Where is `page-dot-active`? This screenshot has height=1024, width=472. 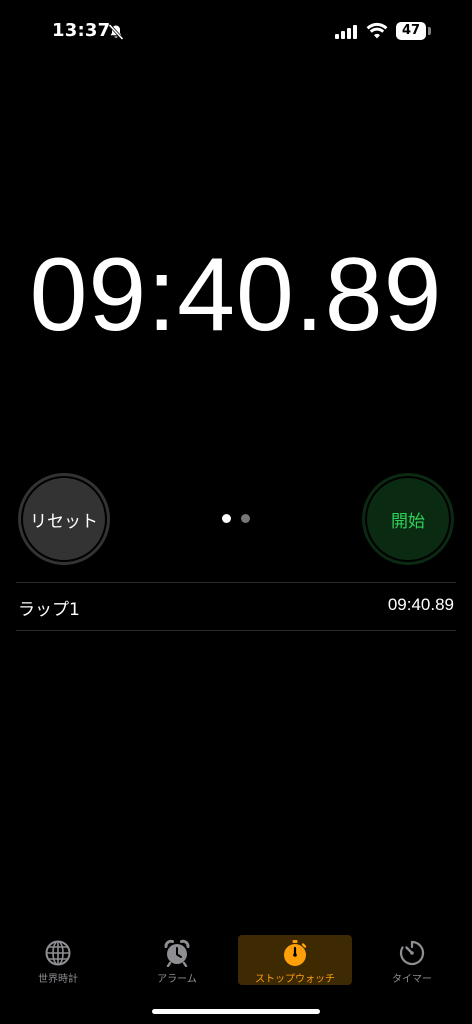 page-dot-active is located at coordinates (226, 518).